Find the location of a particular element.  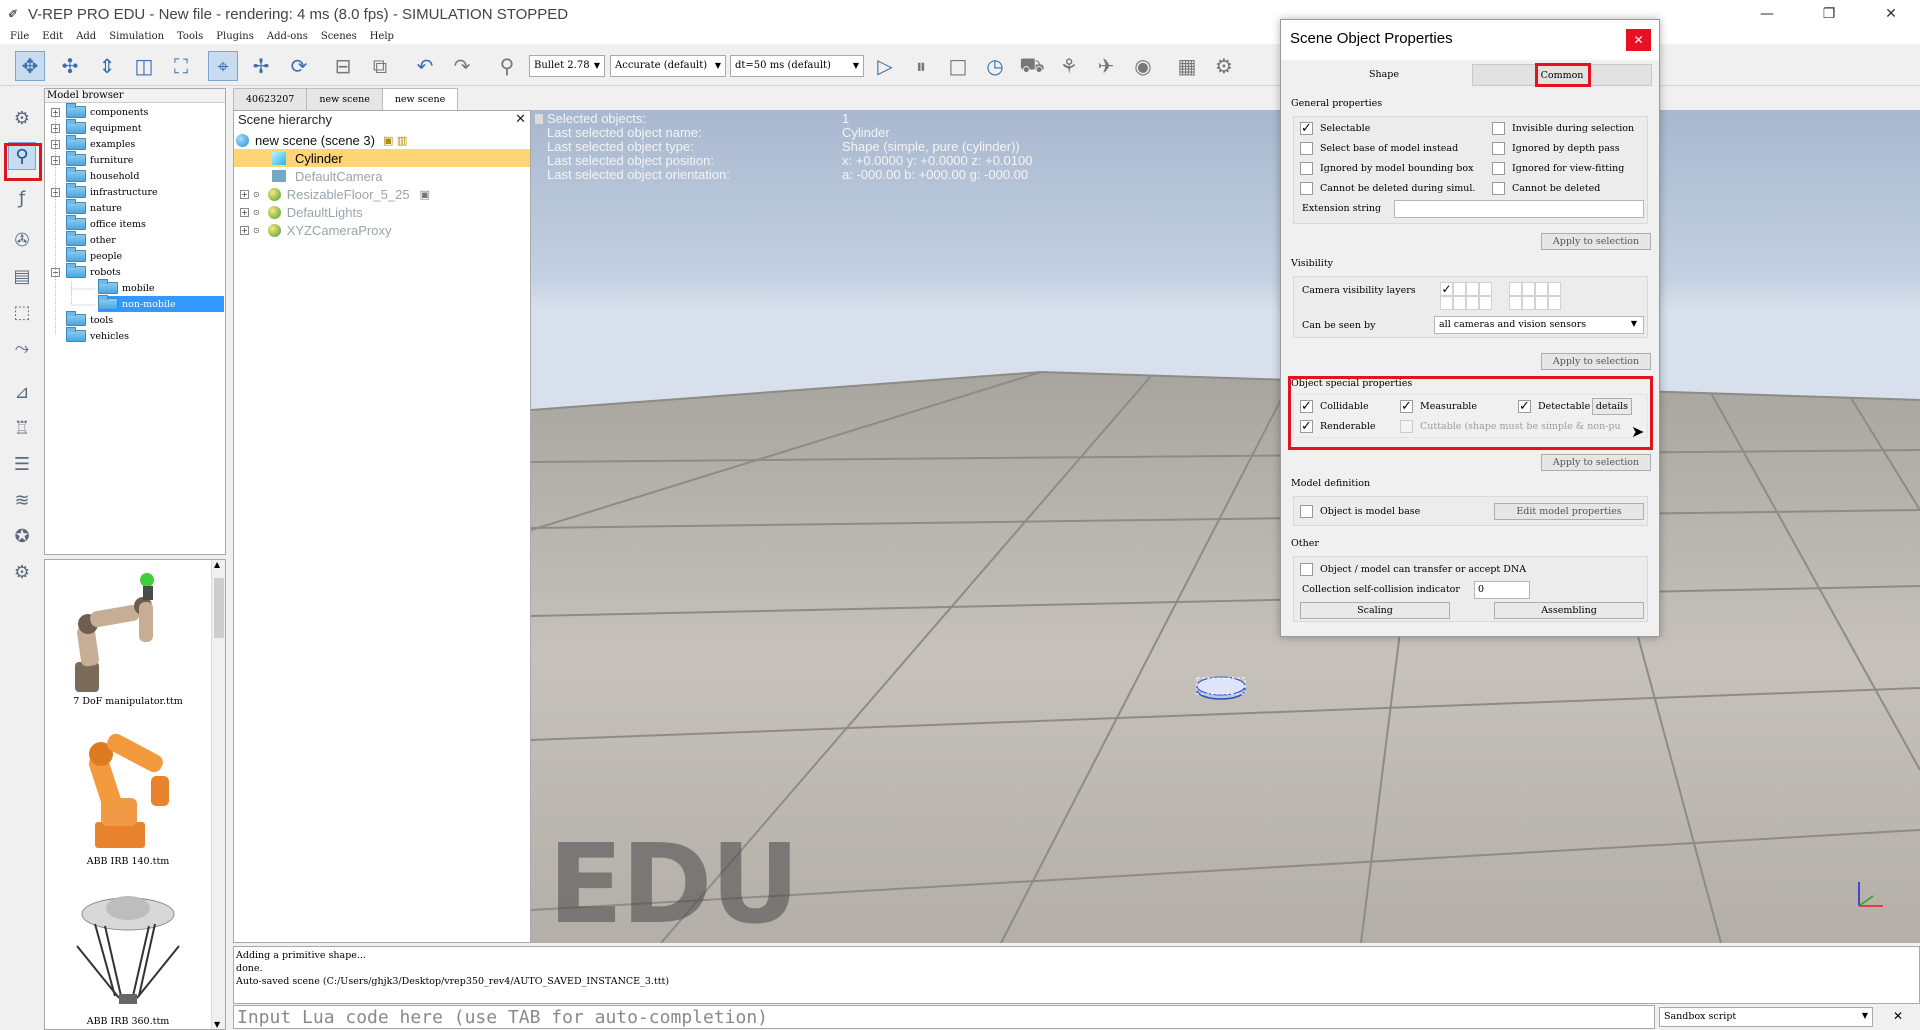

hierarchy-item-defaultcamera: DefaultCamera is located at coordinates (327, 176).